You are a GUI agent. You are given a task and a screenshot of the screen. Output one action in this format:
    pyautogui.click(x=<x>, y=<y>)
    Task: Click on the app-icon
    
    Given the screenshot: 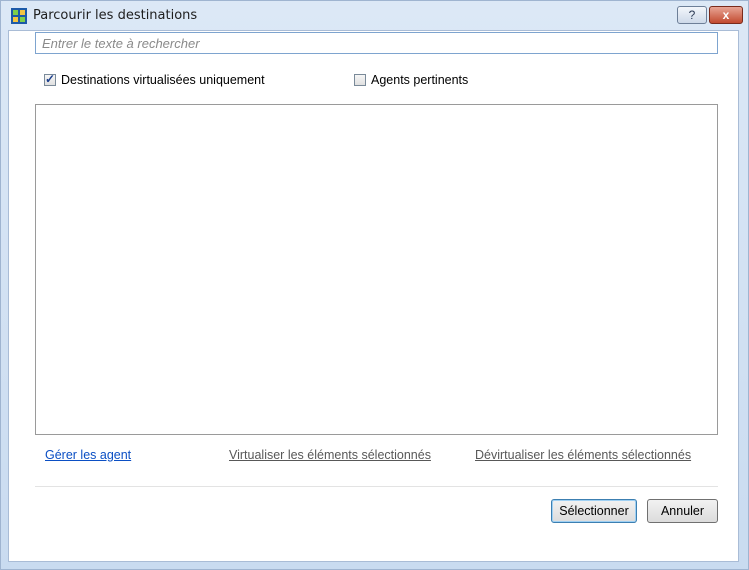 What is the action you would take?
    pyautogui.click(x=19, y=16)
    